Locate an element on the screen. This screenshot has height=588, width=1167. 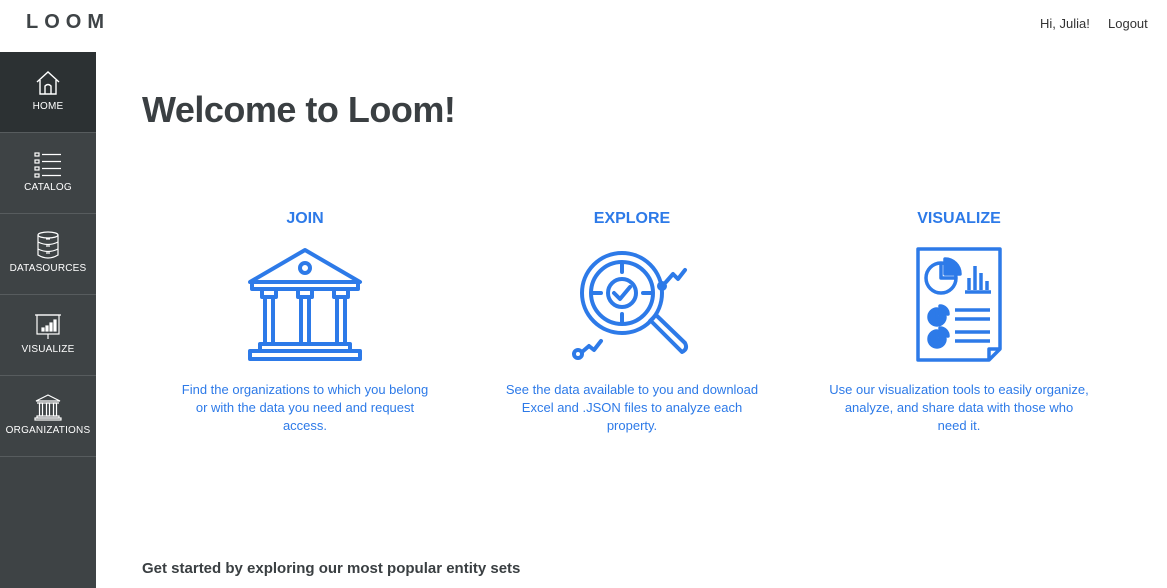
database-icon is located at coordinates (48, 245).